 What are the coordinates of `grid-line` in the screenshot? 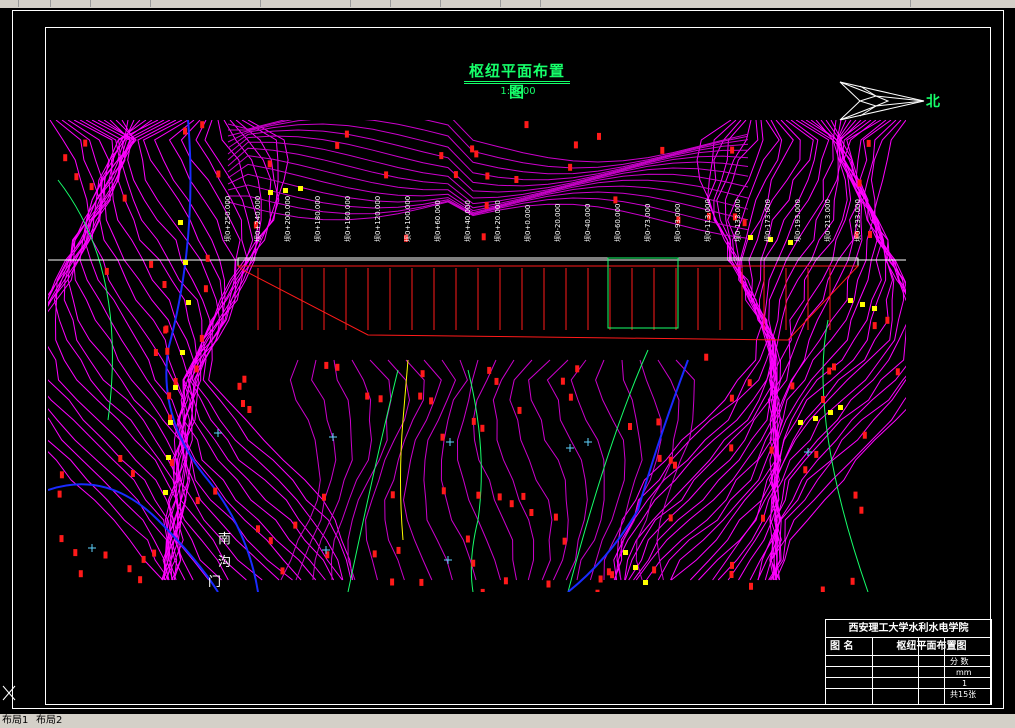 It's located at (918, 671).